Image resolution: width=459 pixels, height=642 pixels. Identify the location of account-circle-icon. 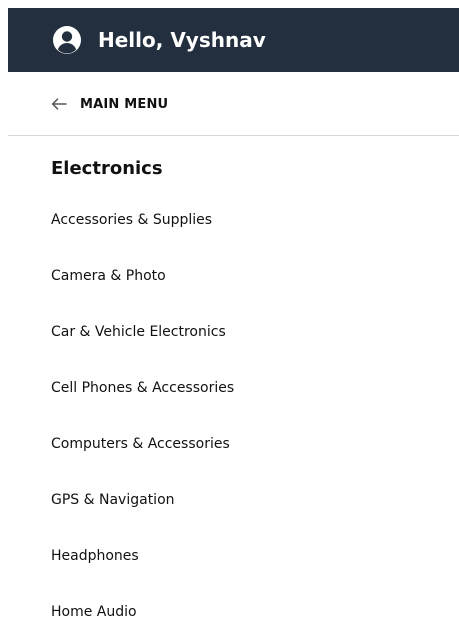
(67, 40).